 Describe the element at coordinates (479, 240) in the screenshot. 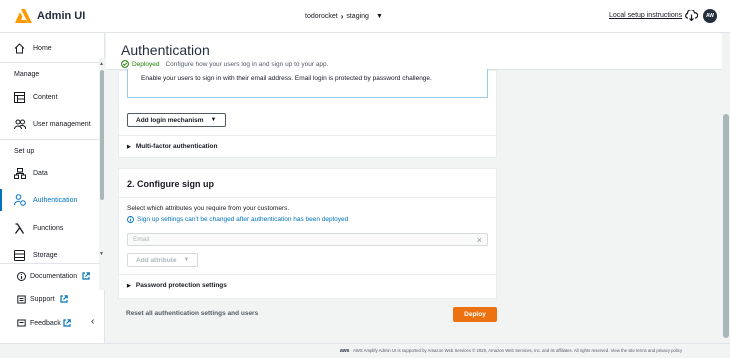

I see `close-icon: ×` at that location.